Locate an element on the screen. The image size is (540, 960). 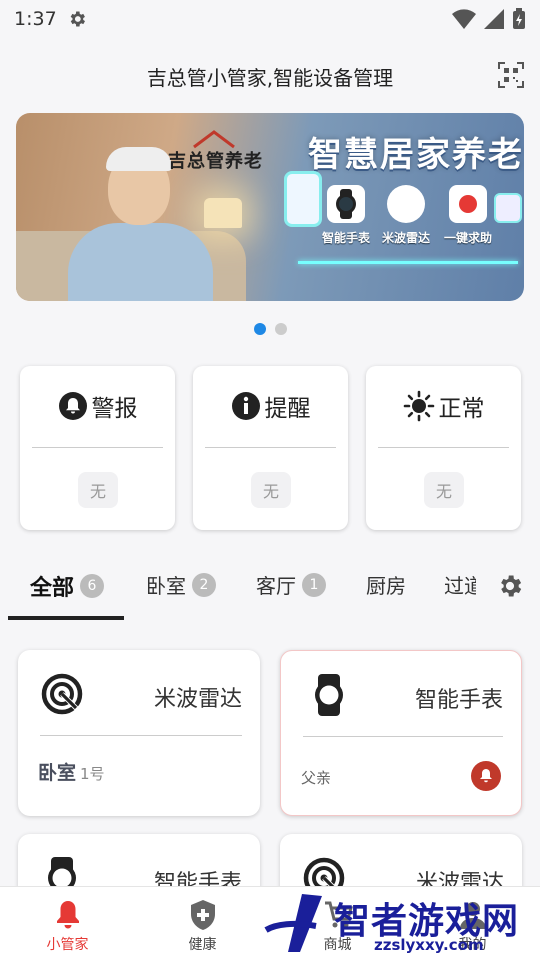
nav-label: 我的 is located at coordinates (472, 945).